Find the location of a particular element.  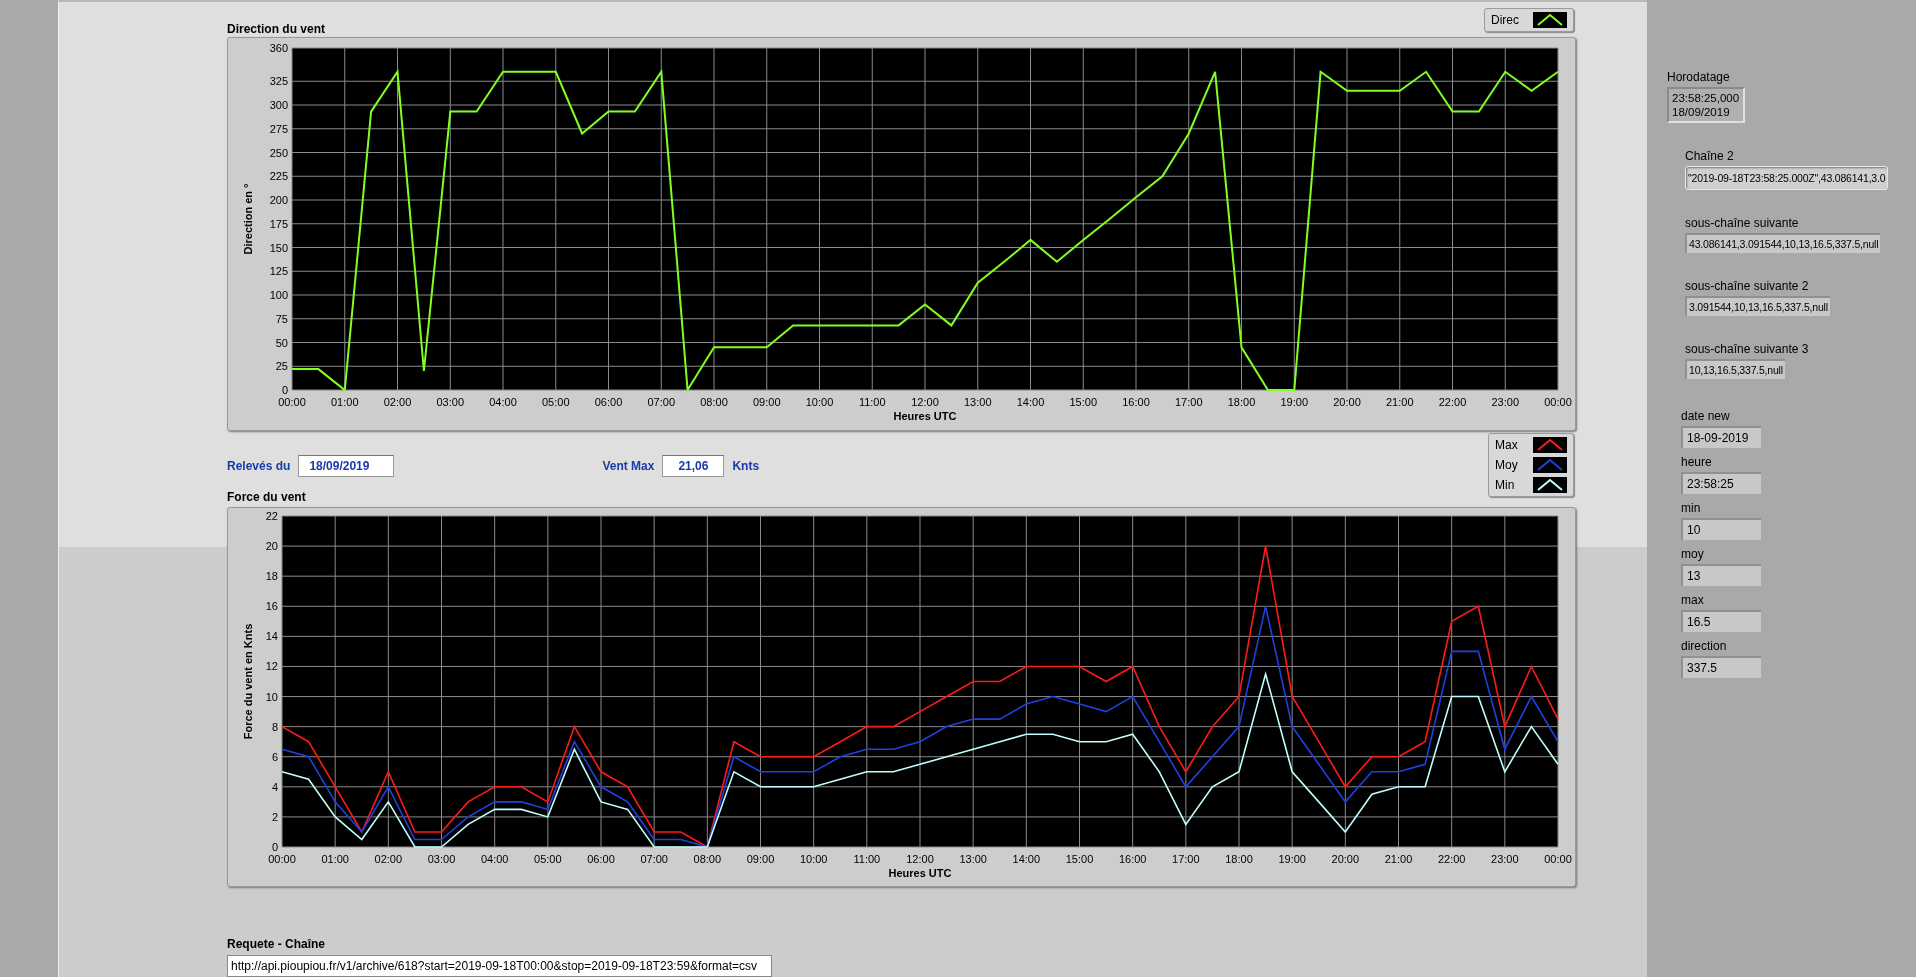

date-label: Relevés du is located at coordinates (259, 466).